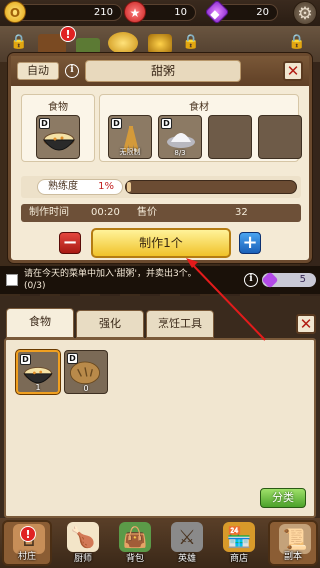 This screenshot has height=568, width=320. What do you see at coordinates (239, 537) in the screenshot?
I see `shop-icon: 🏪` at bounding box center [239, 537].